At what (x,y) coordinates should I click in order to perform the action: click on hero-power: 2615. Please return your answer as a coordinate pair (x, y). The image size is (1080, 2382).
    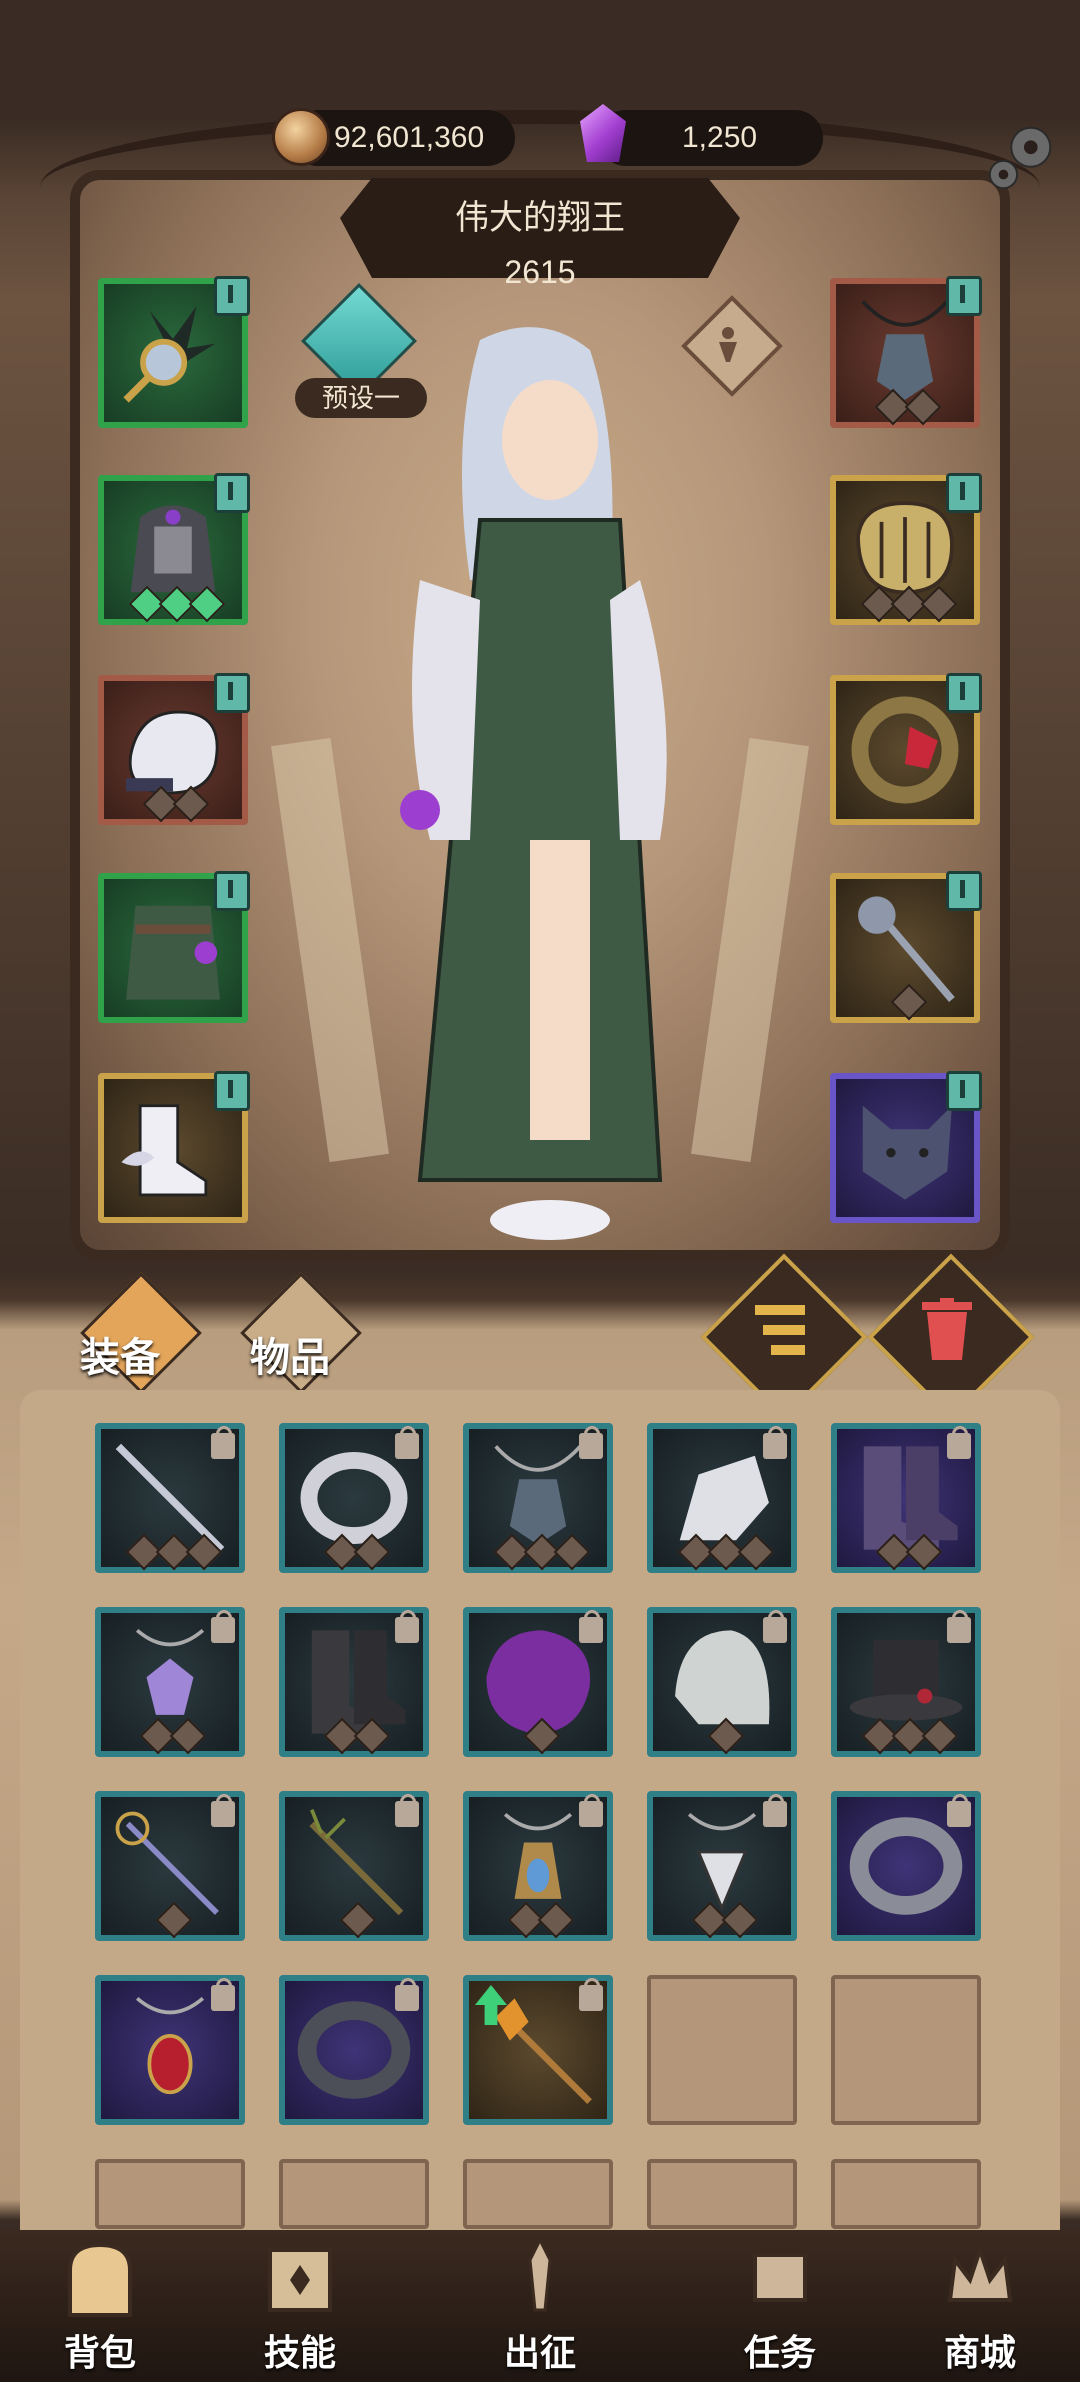
    Looking at the image, I should click on (540, 272).